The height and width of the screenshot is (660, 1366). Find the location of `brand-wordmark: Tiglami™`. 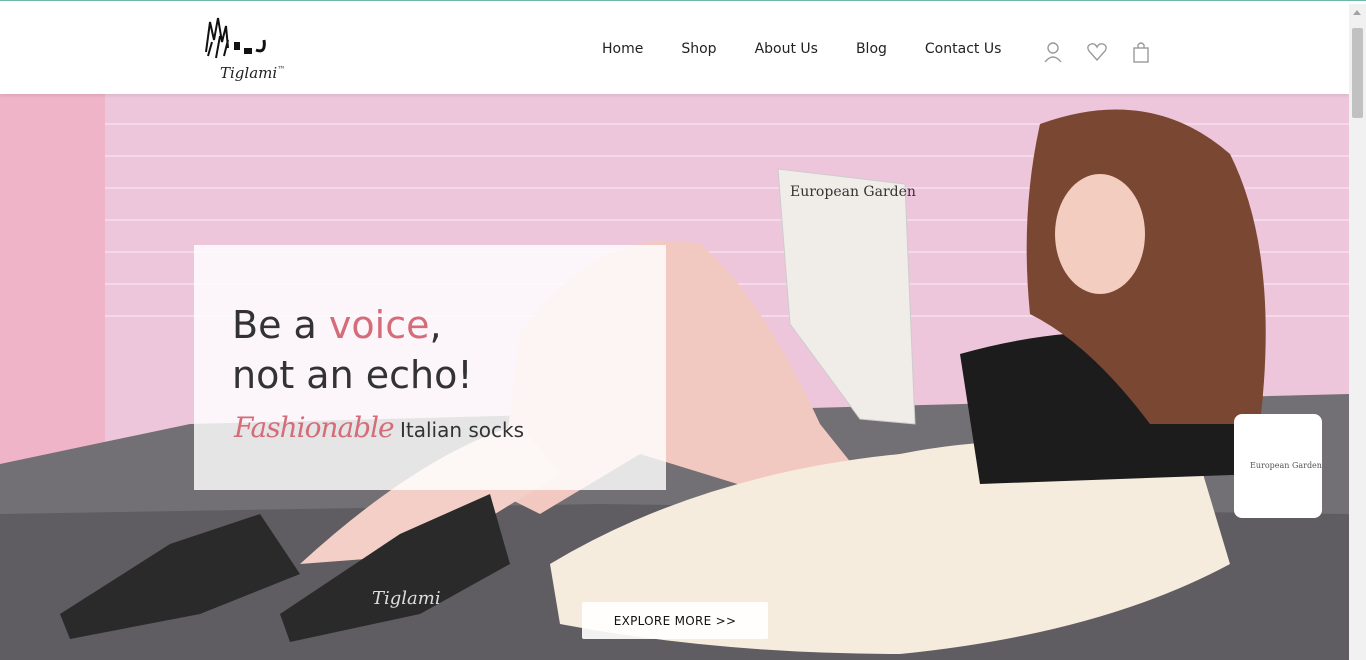

brand-wordmark: Tiglami™ is located at coordinates (253, 73).